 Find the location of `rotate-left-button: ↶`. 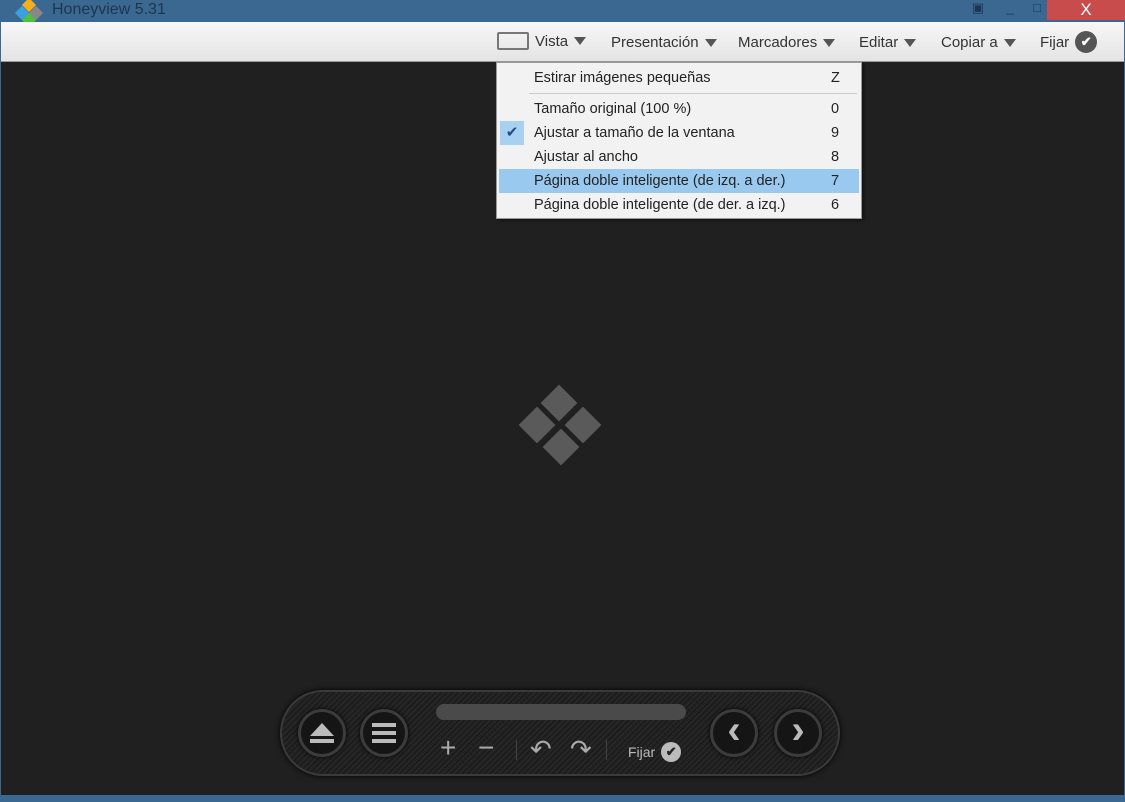

rotate-left-button: ↶ is located at coordinates (541, 749).